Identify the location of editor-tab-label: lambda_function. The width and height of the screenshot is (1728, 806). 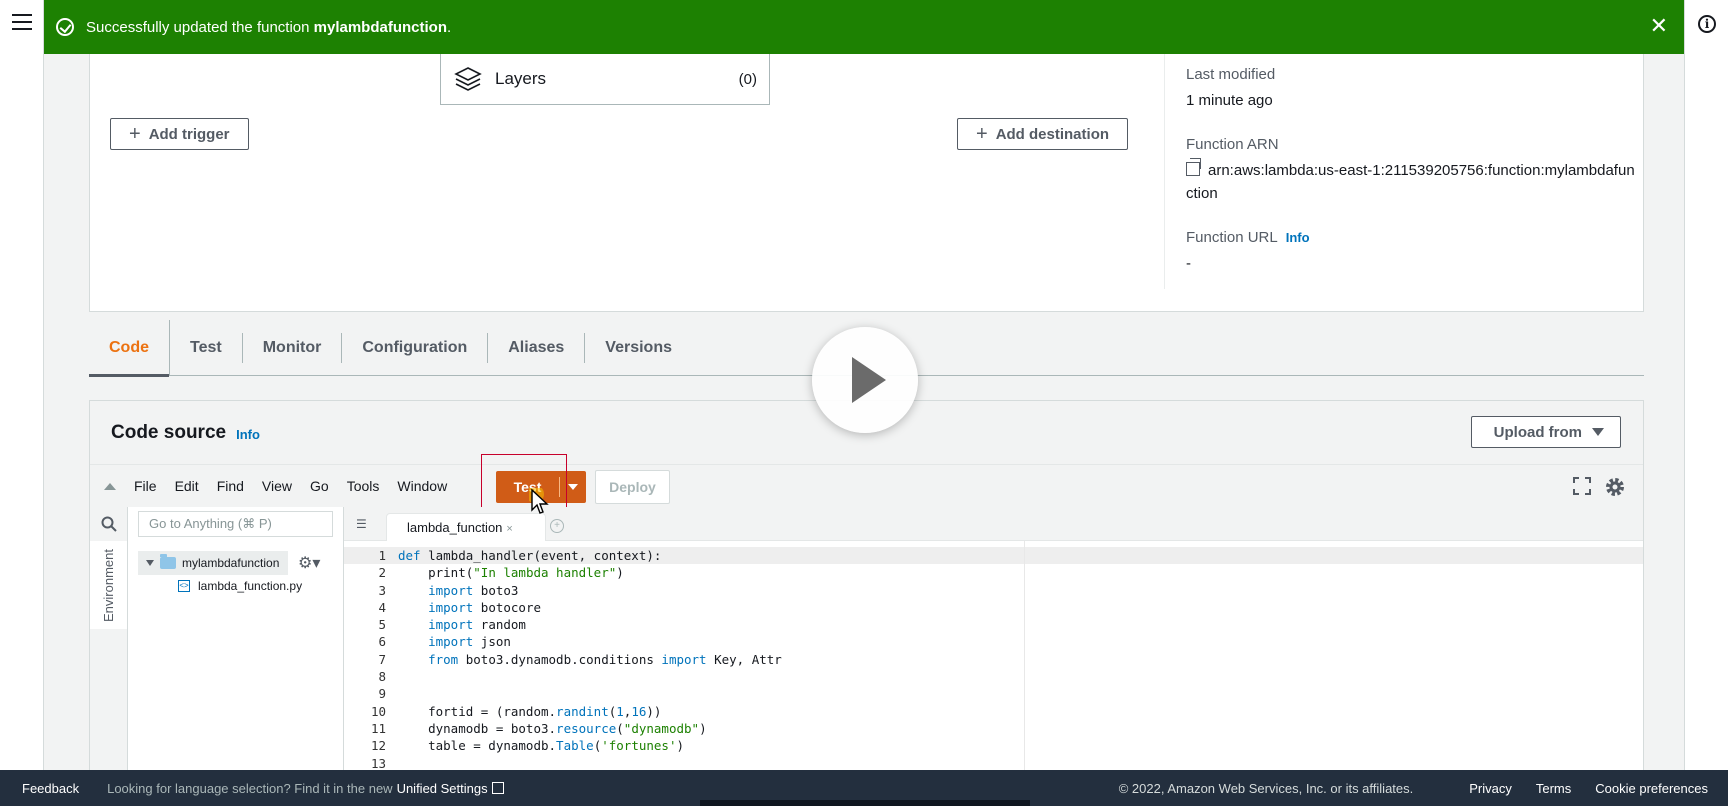
(455, 527).